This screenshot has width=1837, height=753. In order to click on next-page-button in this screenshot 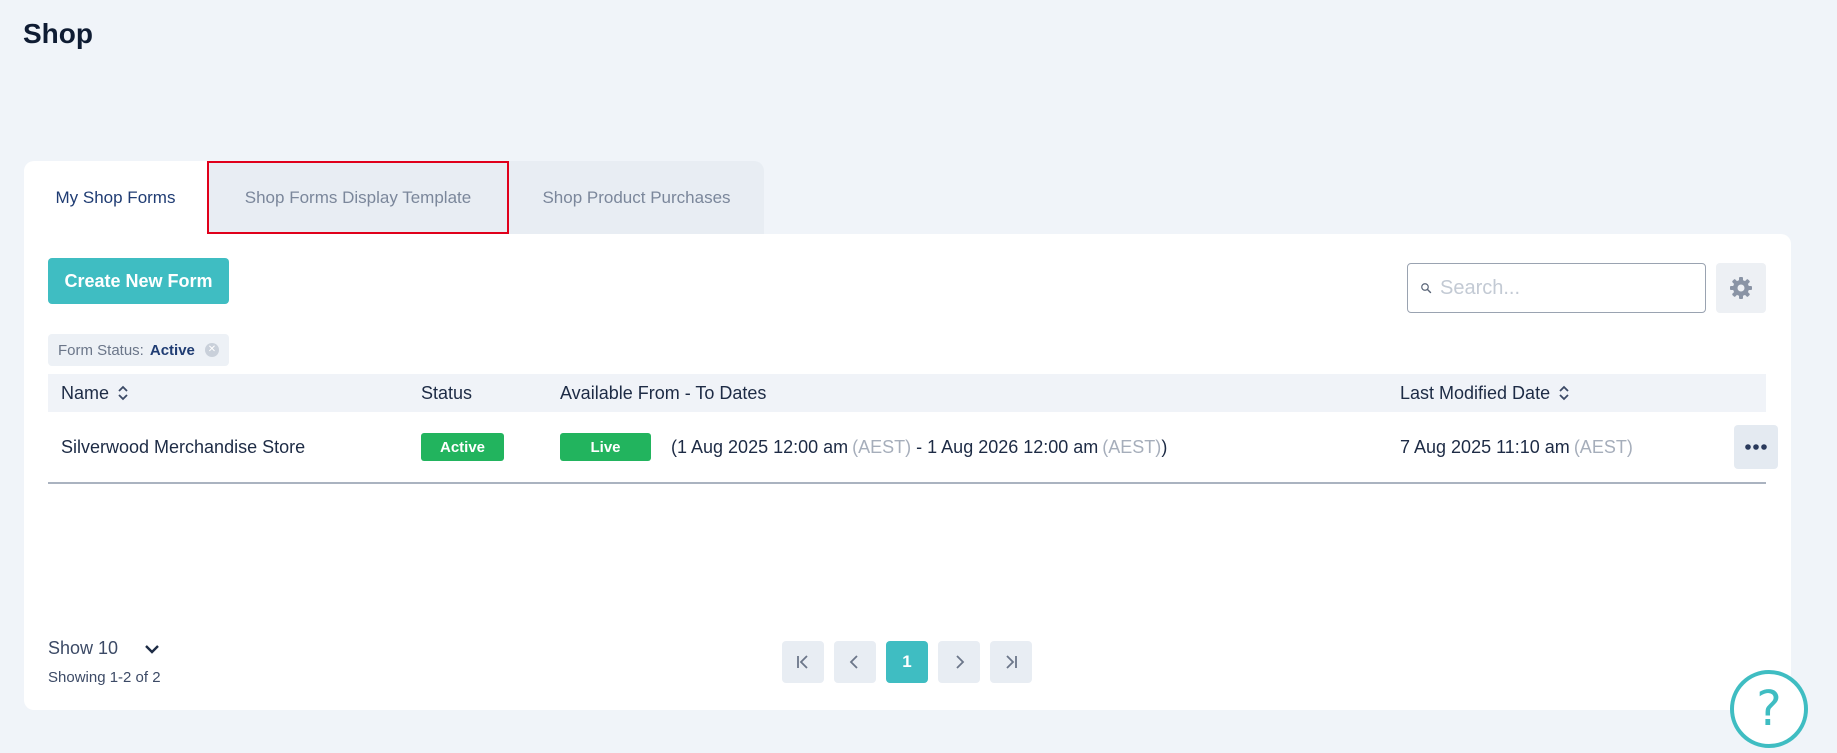, I will do `click(959, 662)`.